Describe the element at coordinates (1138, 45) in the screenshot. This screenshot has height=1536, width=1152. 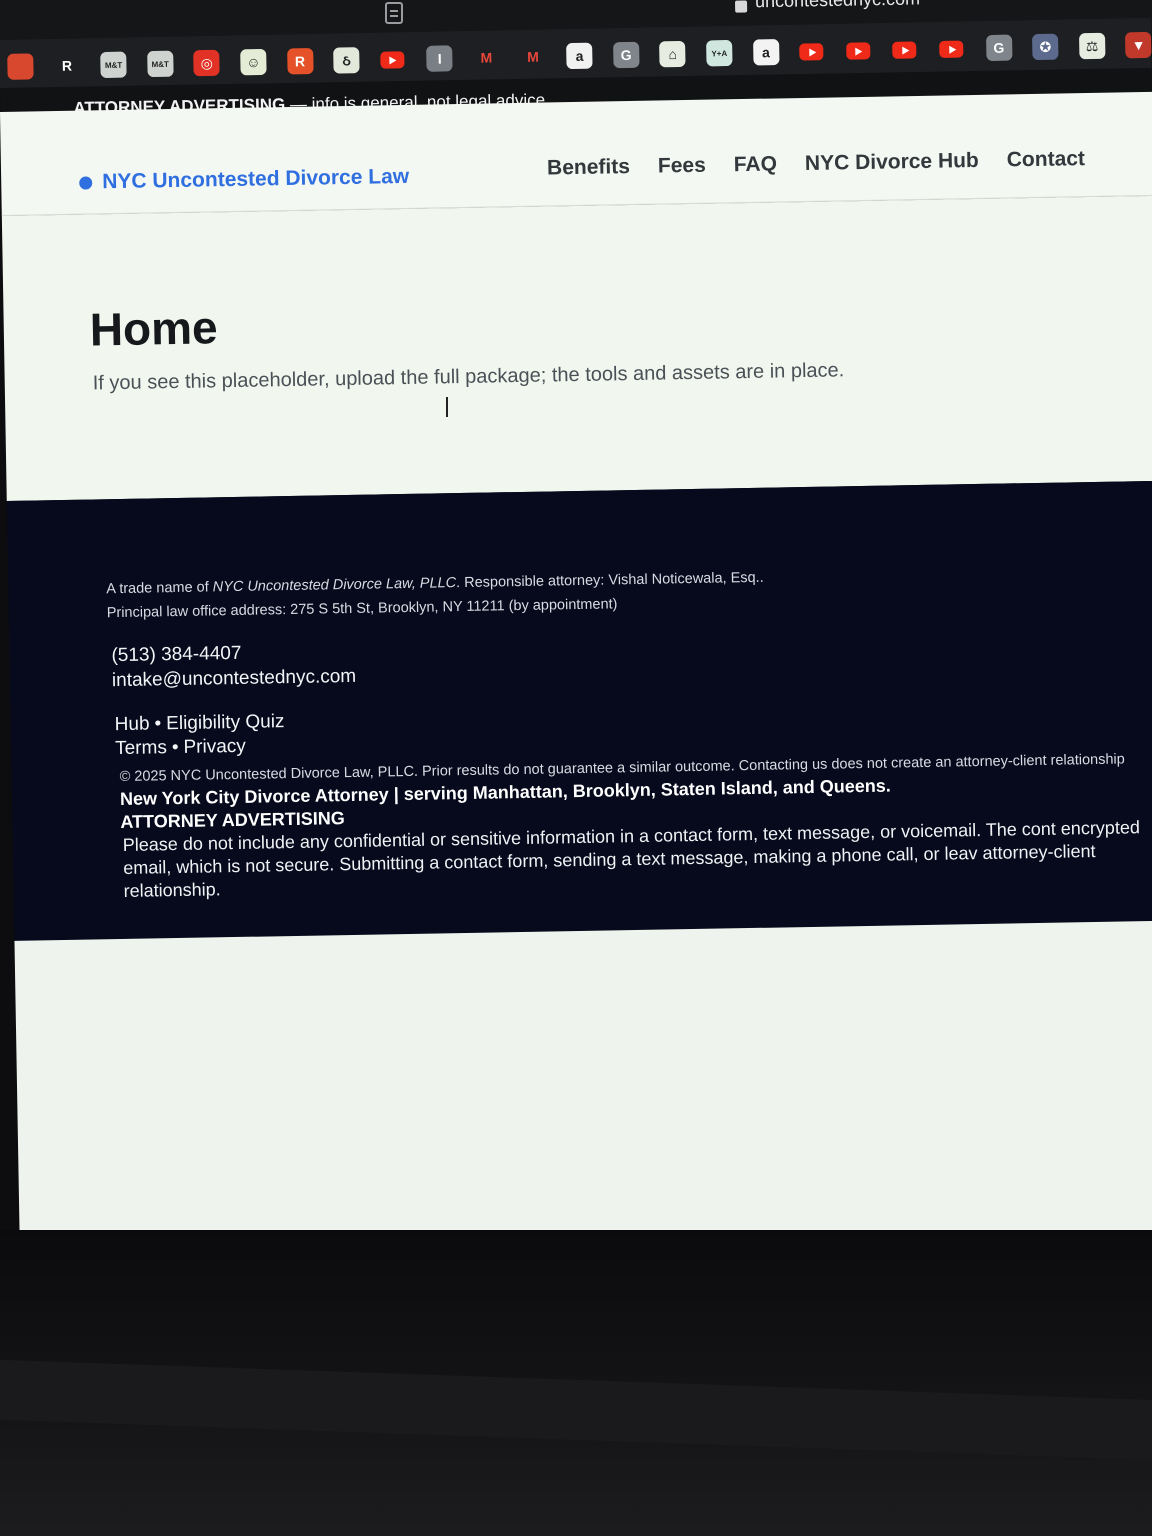
I see `flag-icon: ▼` at that location.